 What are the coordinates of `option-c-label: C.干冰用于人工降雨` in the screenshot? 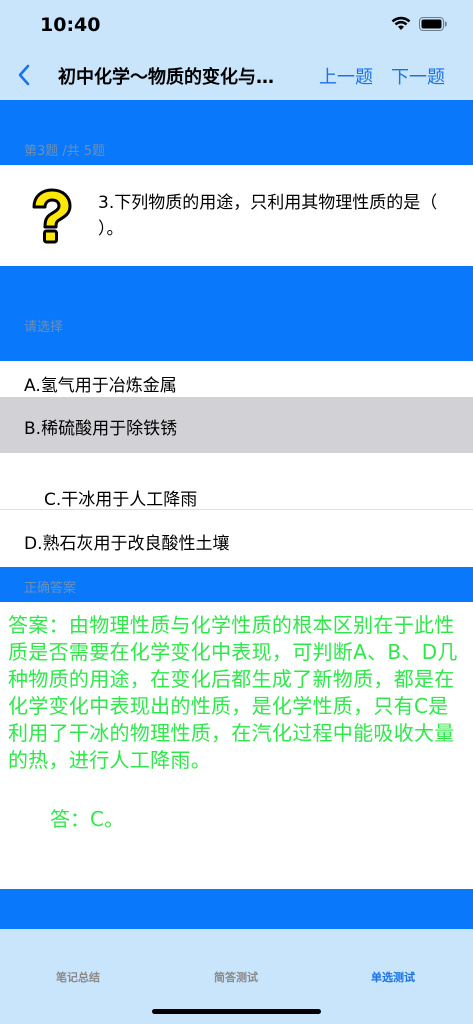 It's located at (121, 500).